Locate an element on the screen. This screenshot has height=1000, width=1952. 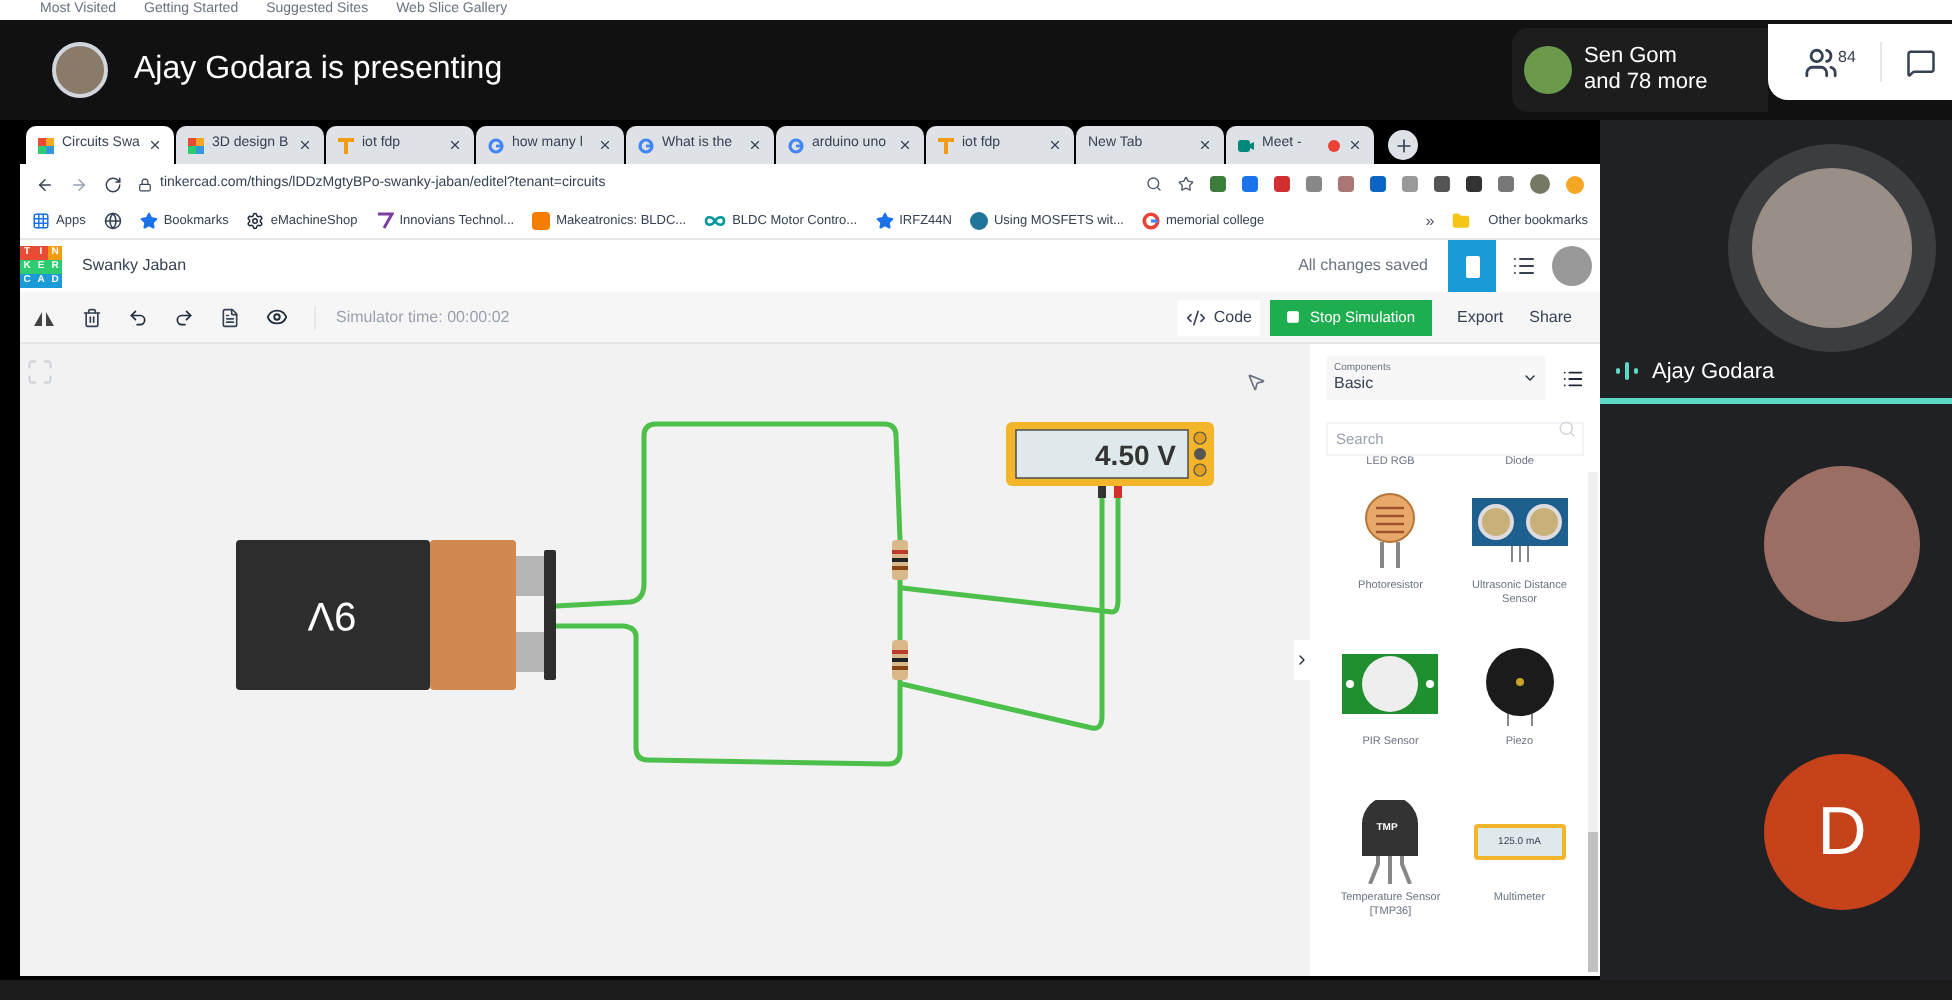
circuit-view-button is located at coordinates (1472, 266).